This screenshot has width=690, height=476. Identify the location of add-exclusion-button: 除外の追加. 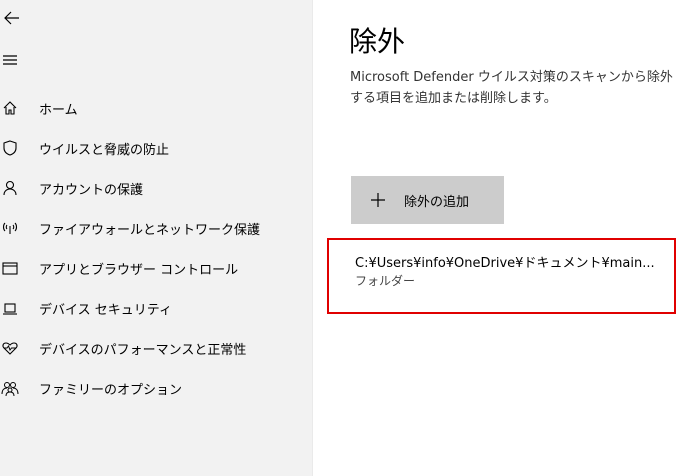
(427, 200).